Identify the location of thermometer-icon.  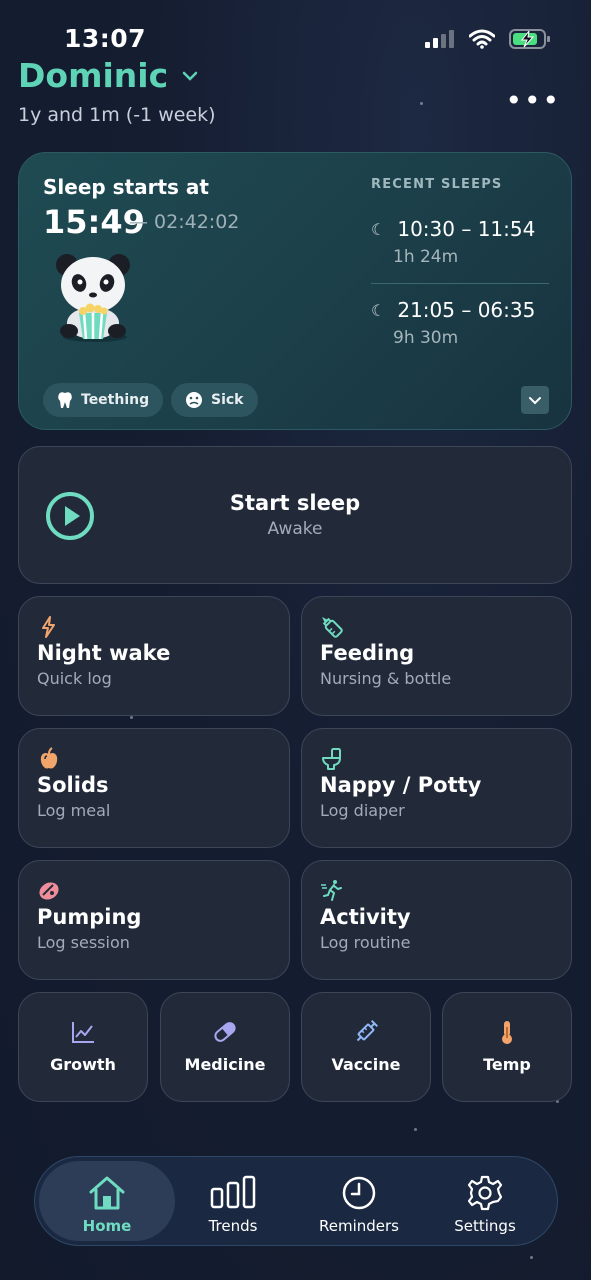
(507, 1032).